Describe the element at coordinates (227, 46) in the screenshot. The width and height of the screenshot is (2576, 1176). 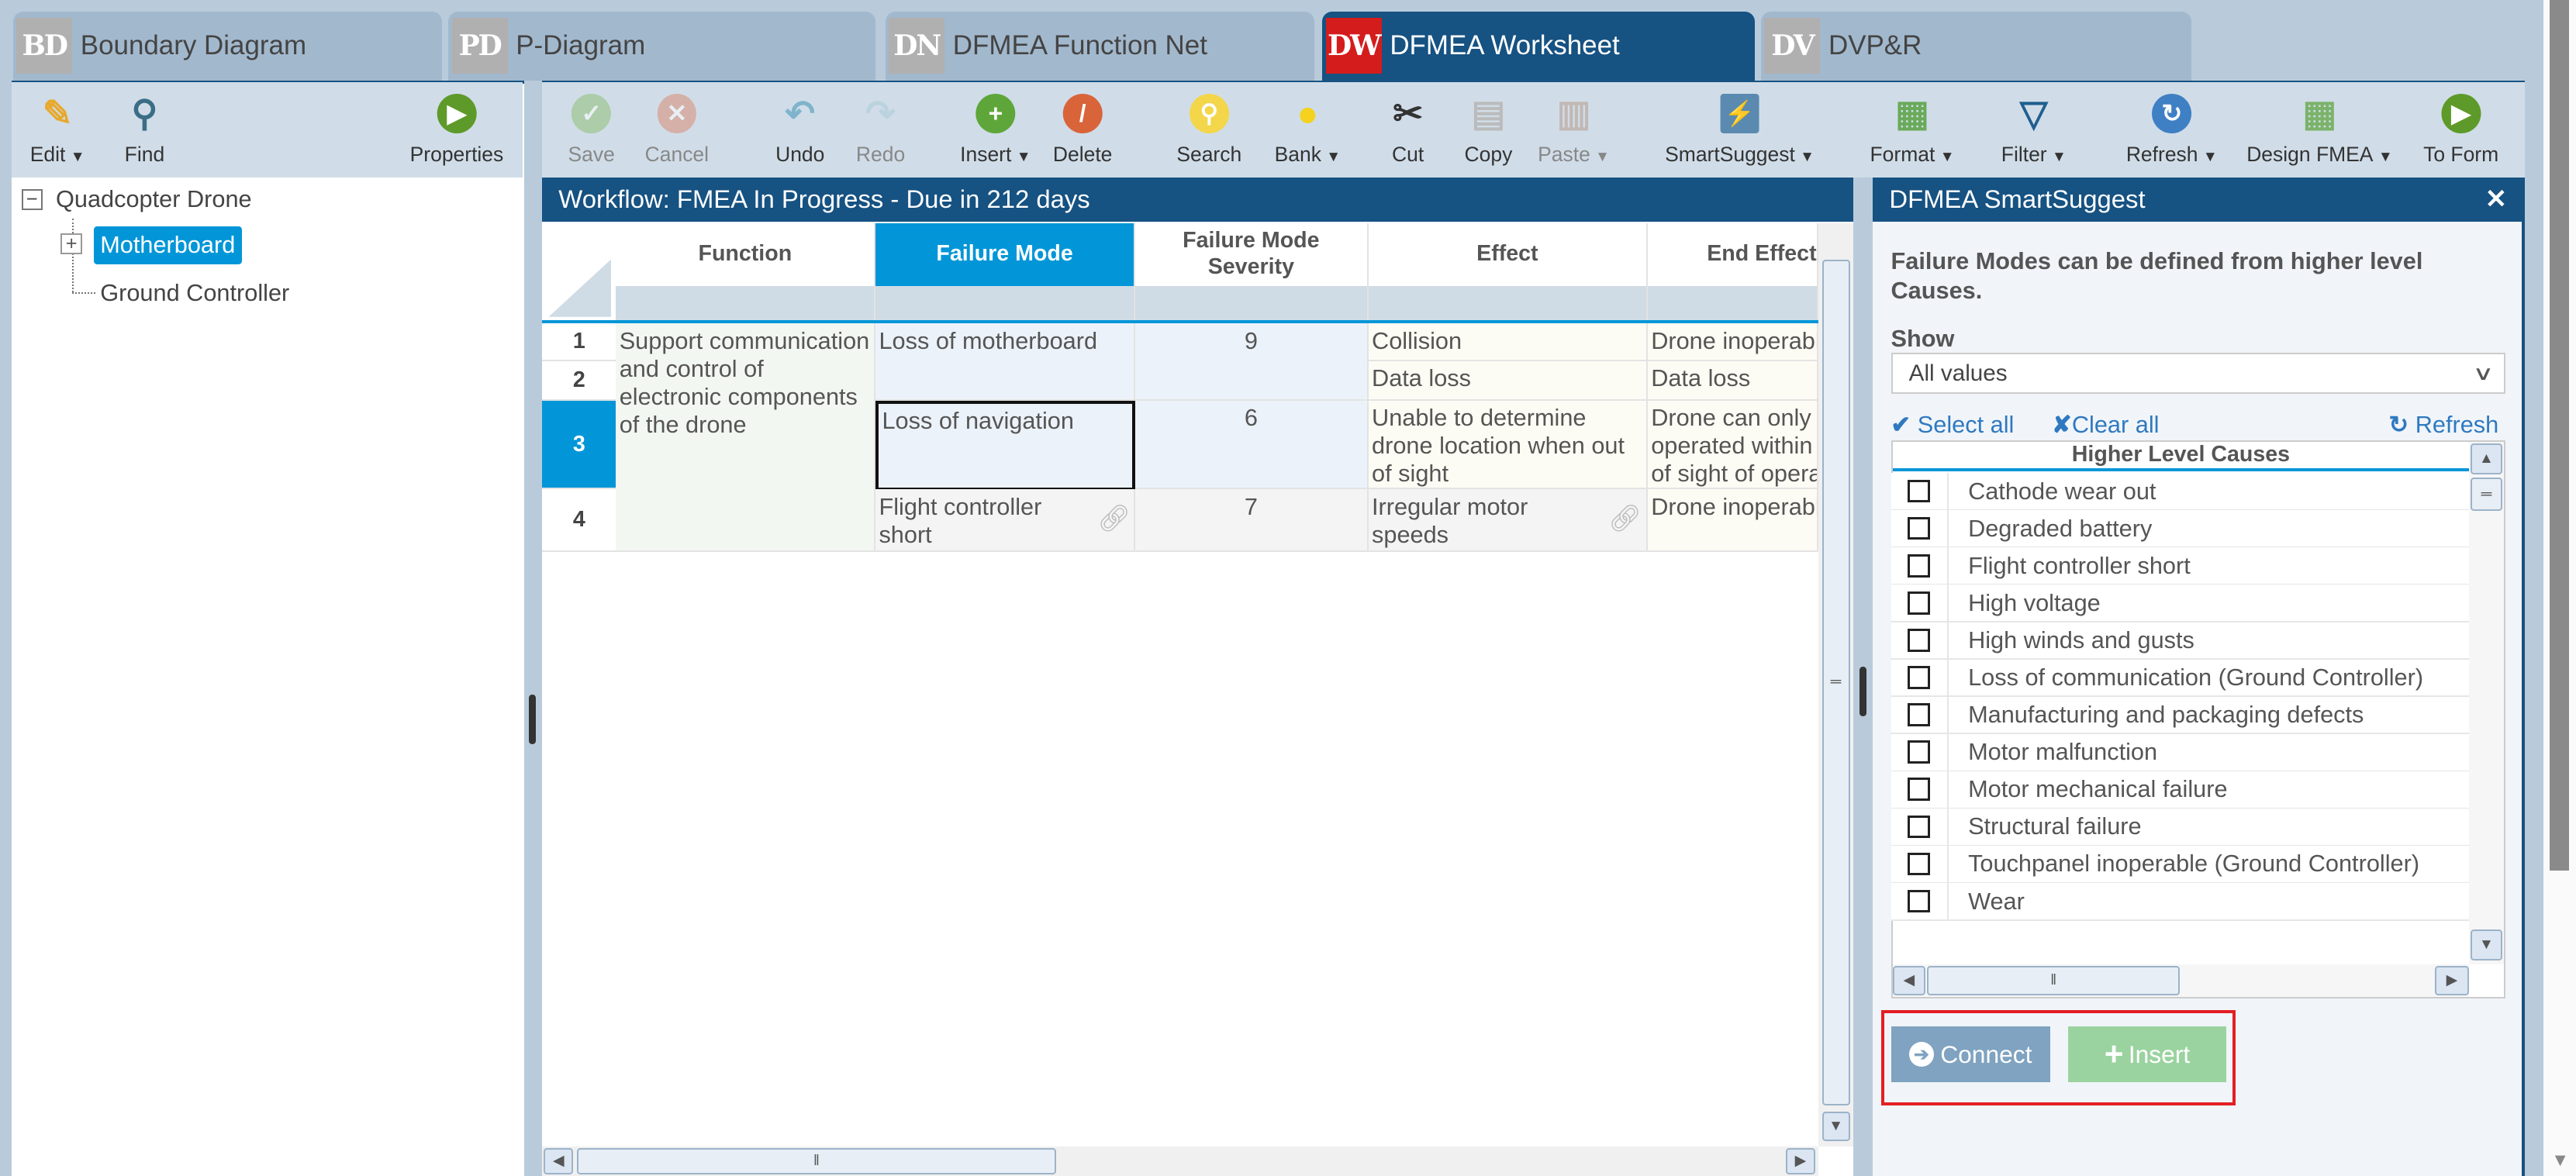
I see `tab-boundary-diagram: BD Boundary Diagram` at that location.